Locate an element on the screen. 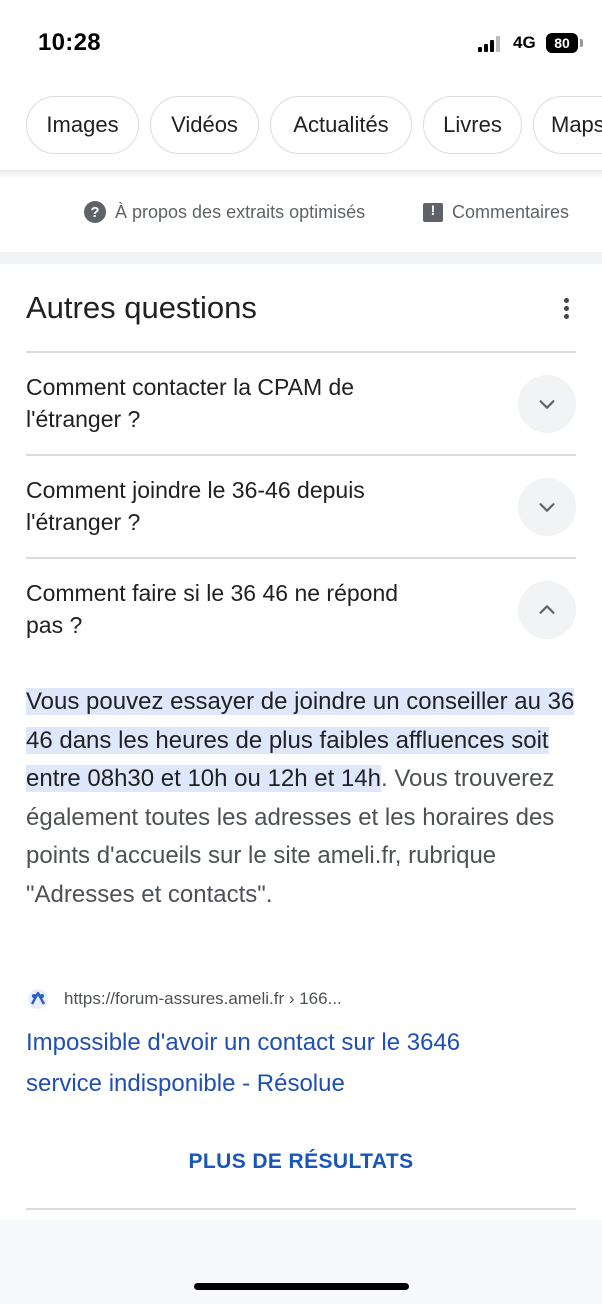 This screenshot has height=1304, width=602. search-filter-chips: Images Vidéos Actualités Livres Maps is located at coordinates (301, 126).